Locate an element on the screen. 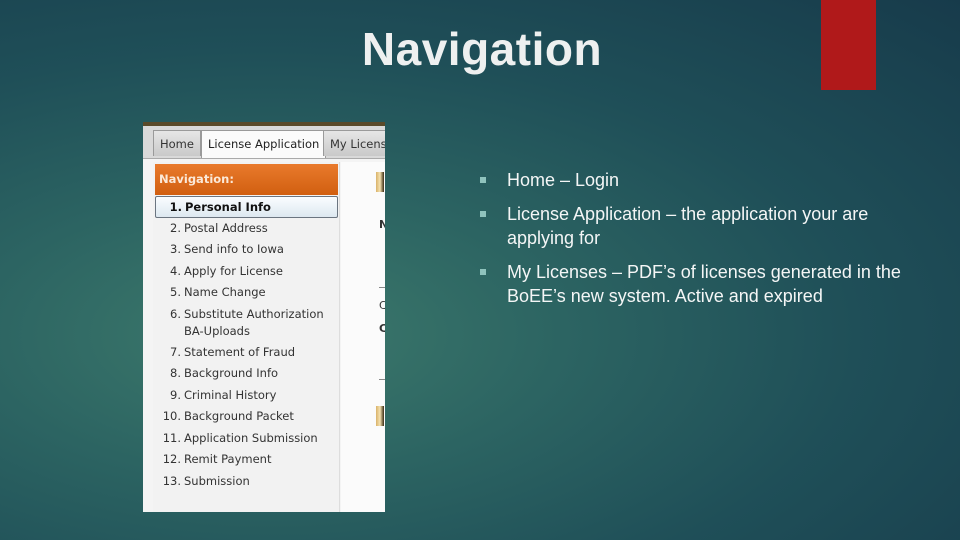 The height and width of the screenshot is (540, 960). nav-item-criminal-history: 9. Criminal History is located at coordinates (246, 396).